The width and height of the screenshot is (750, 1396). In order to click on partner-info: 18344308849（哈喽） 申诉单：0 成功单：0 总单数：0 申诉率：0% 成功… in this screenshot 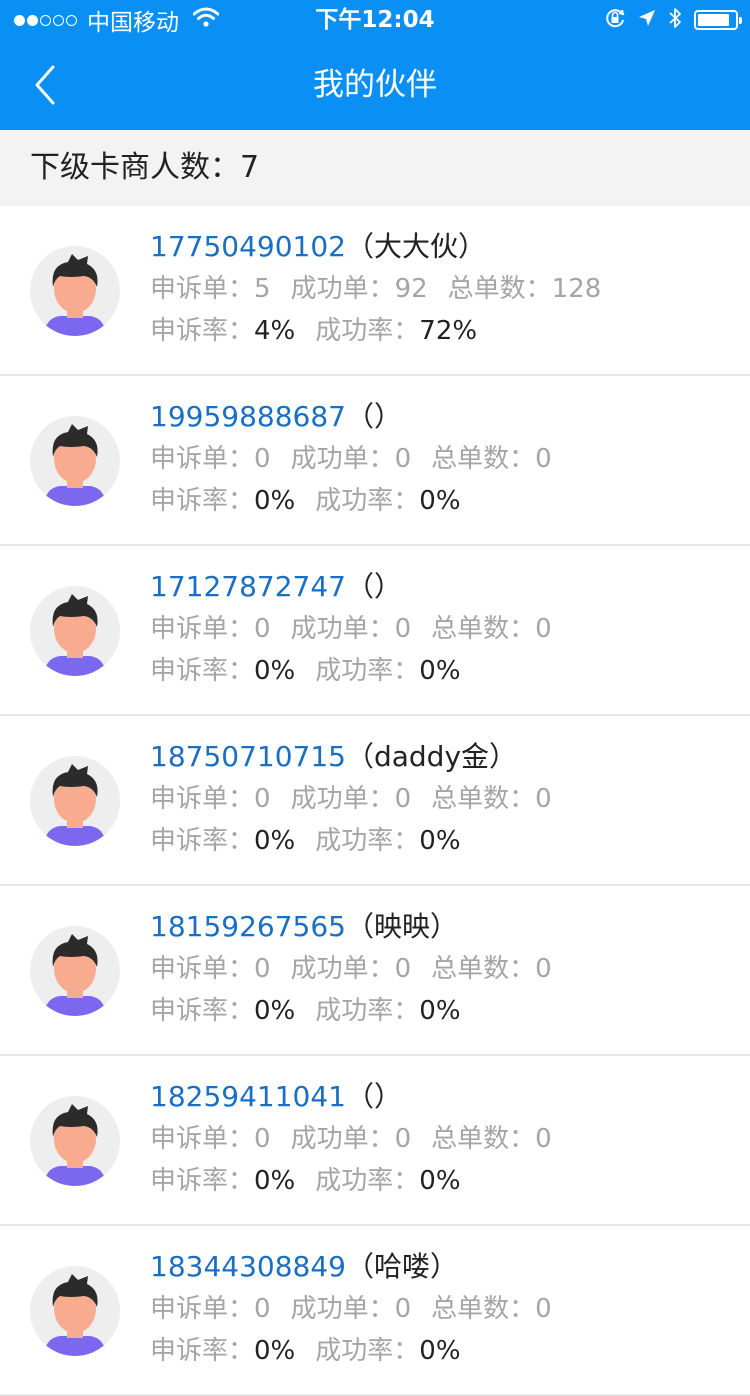, I will do `click(445, 1309)`.